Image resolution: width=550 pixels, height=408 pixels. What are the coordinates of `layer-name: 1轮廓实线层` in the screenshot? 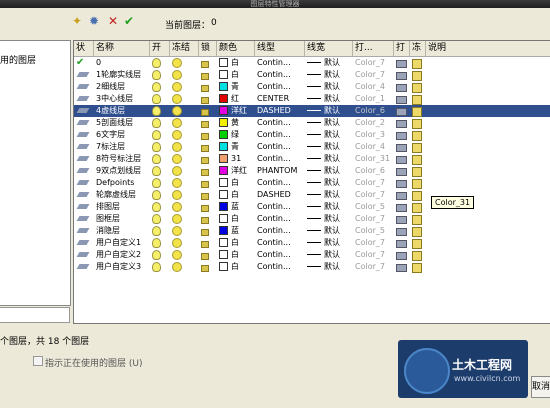 It's located at (123, 75).